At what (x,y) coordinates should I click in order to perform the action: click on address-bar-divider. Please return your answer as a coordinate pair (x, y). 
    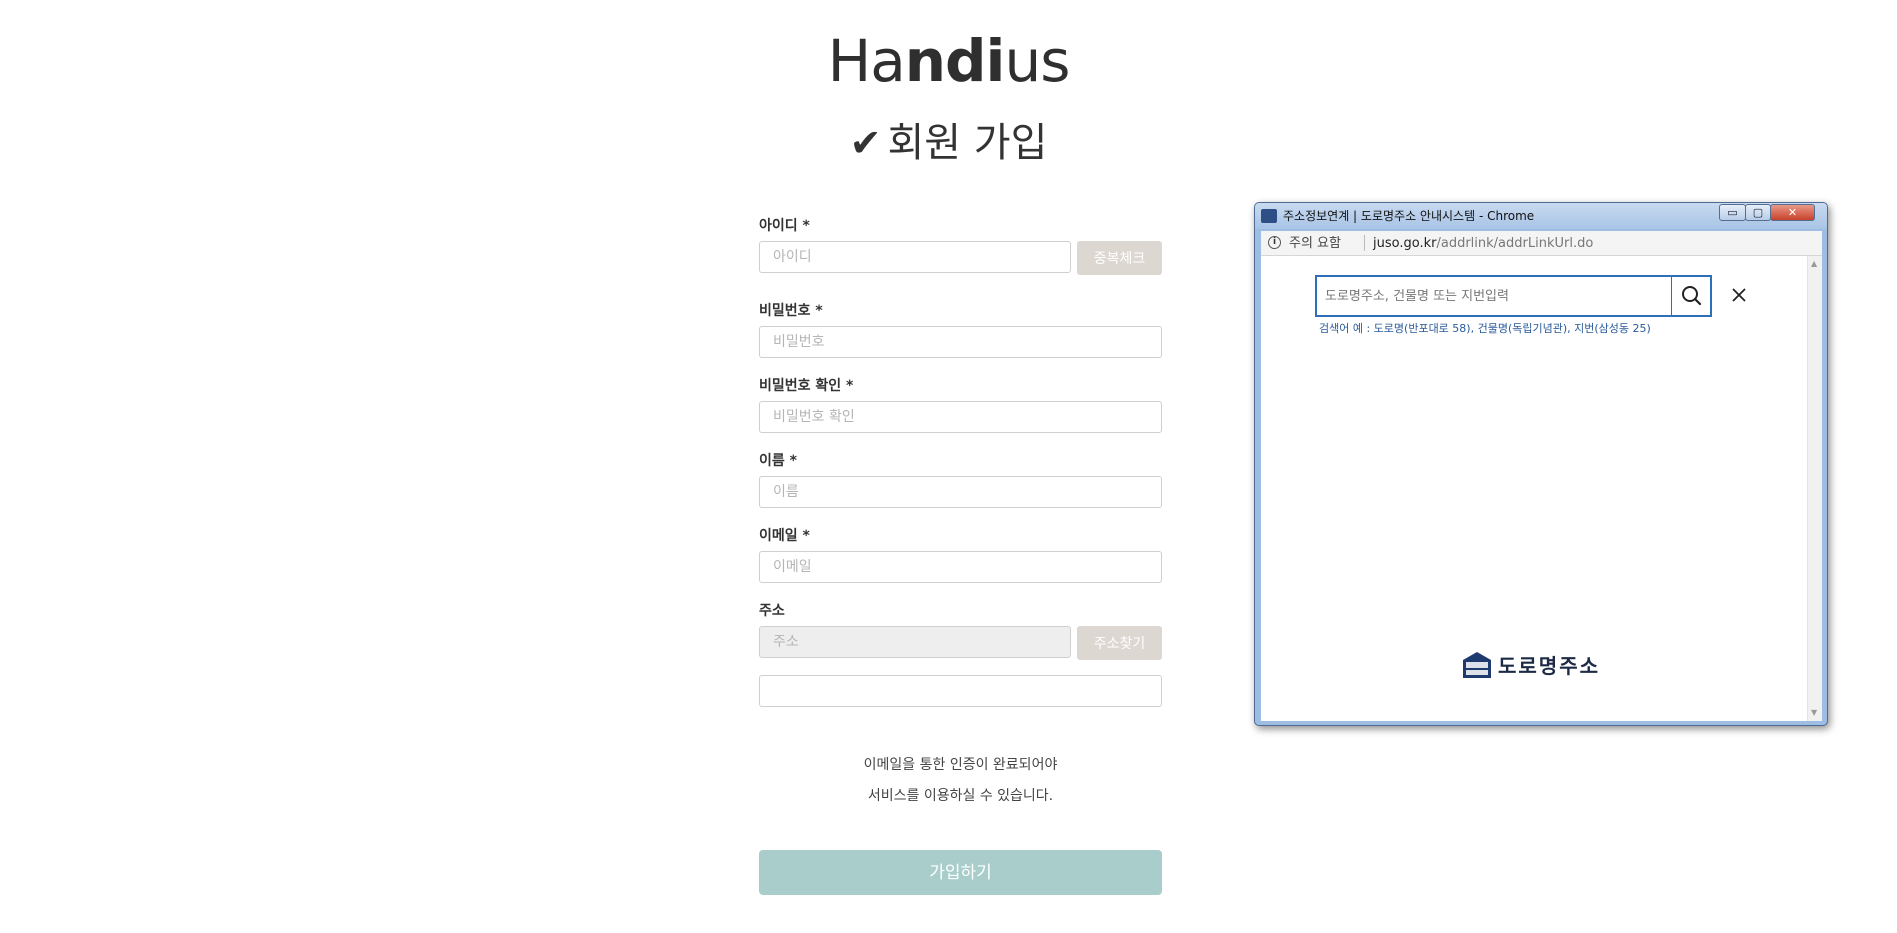
    Looking at the image, I should click on (1364, 243).